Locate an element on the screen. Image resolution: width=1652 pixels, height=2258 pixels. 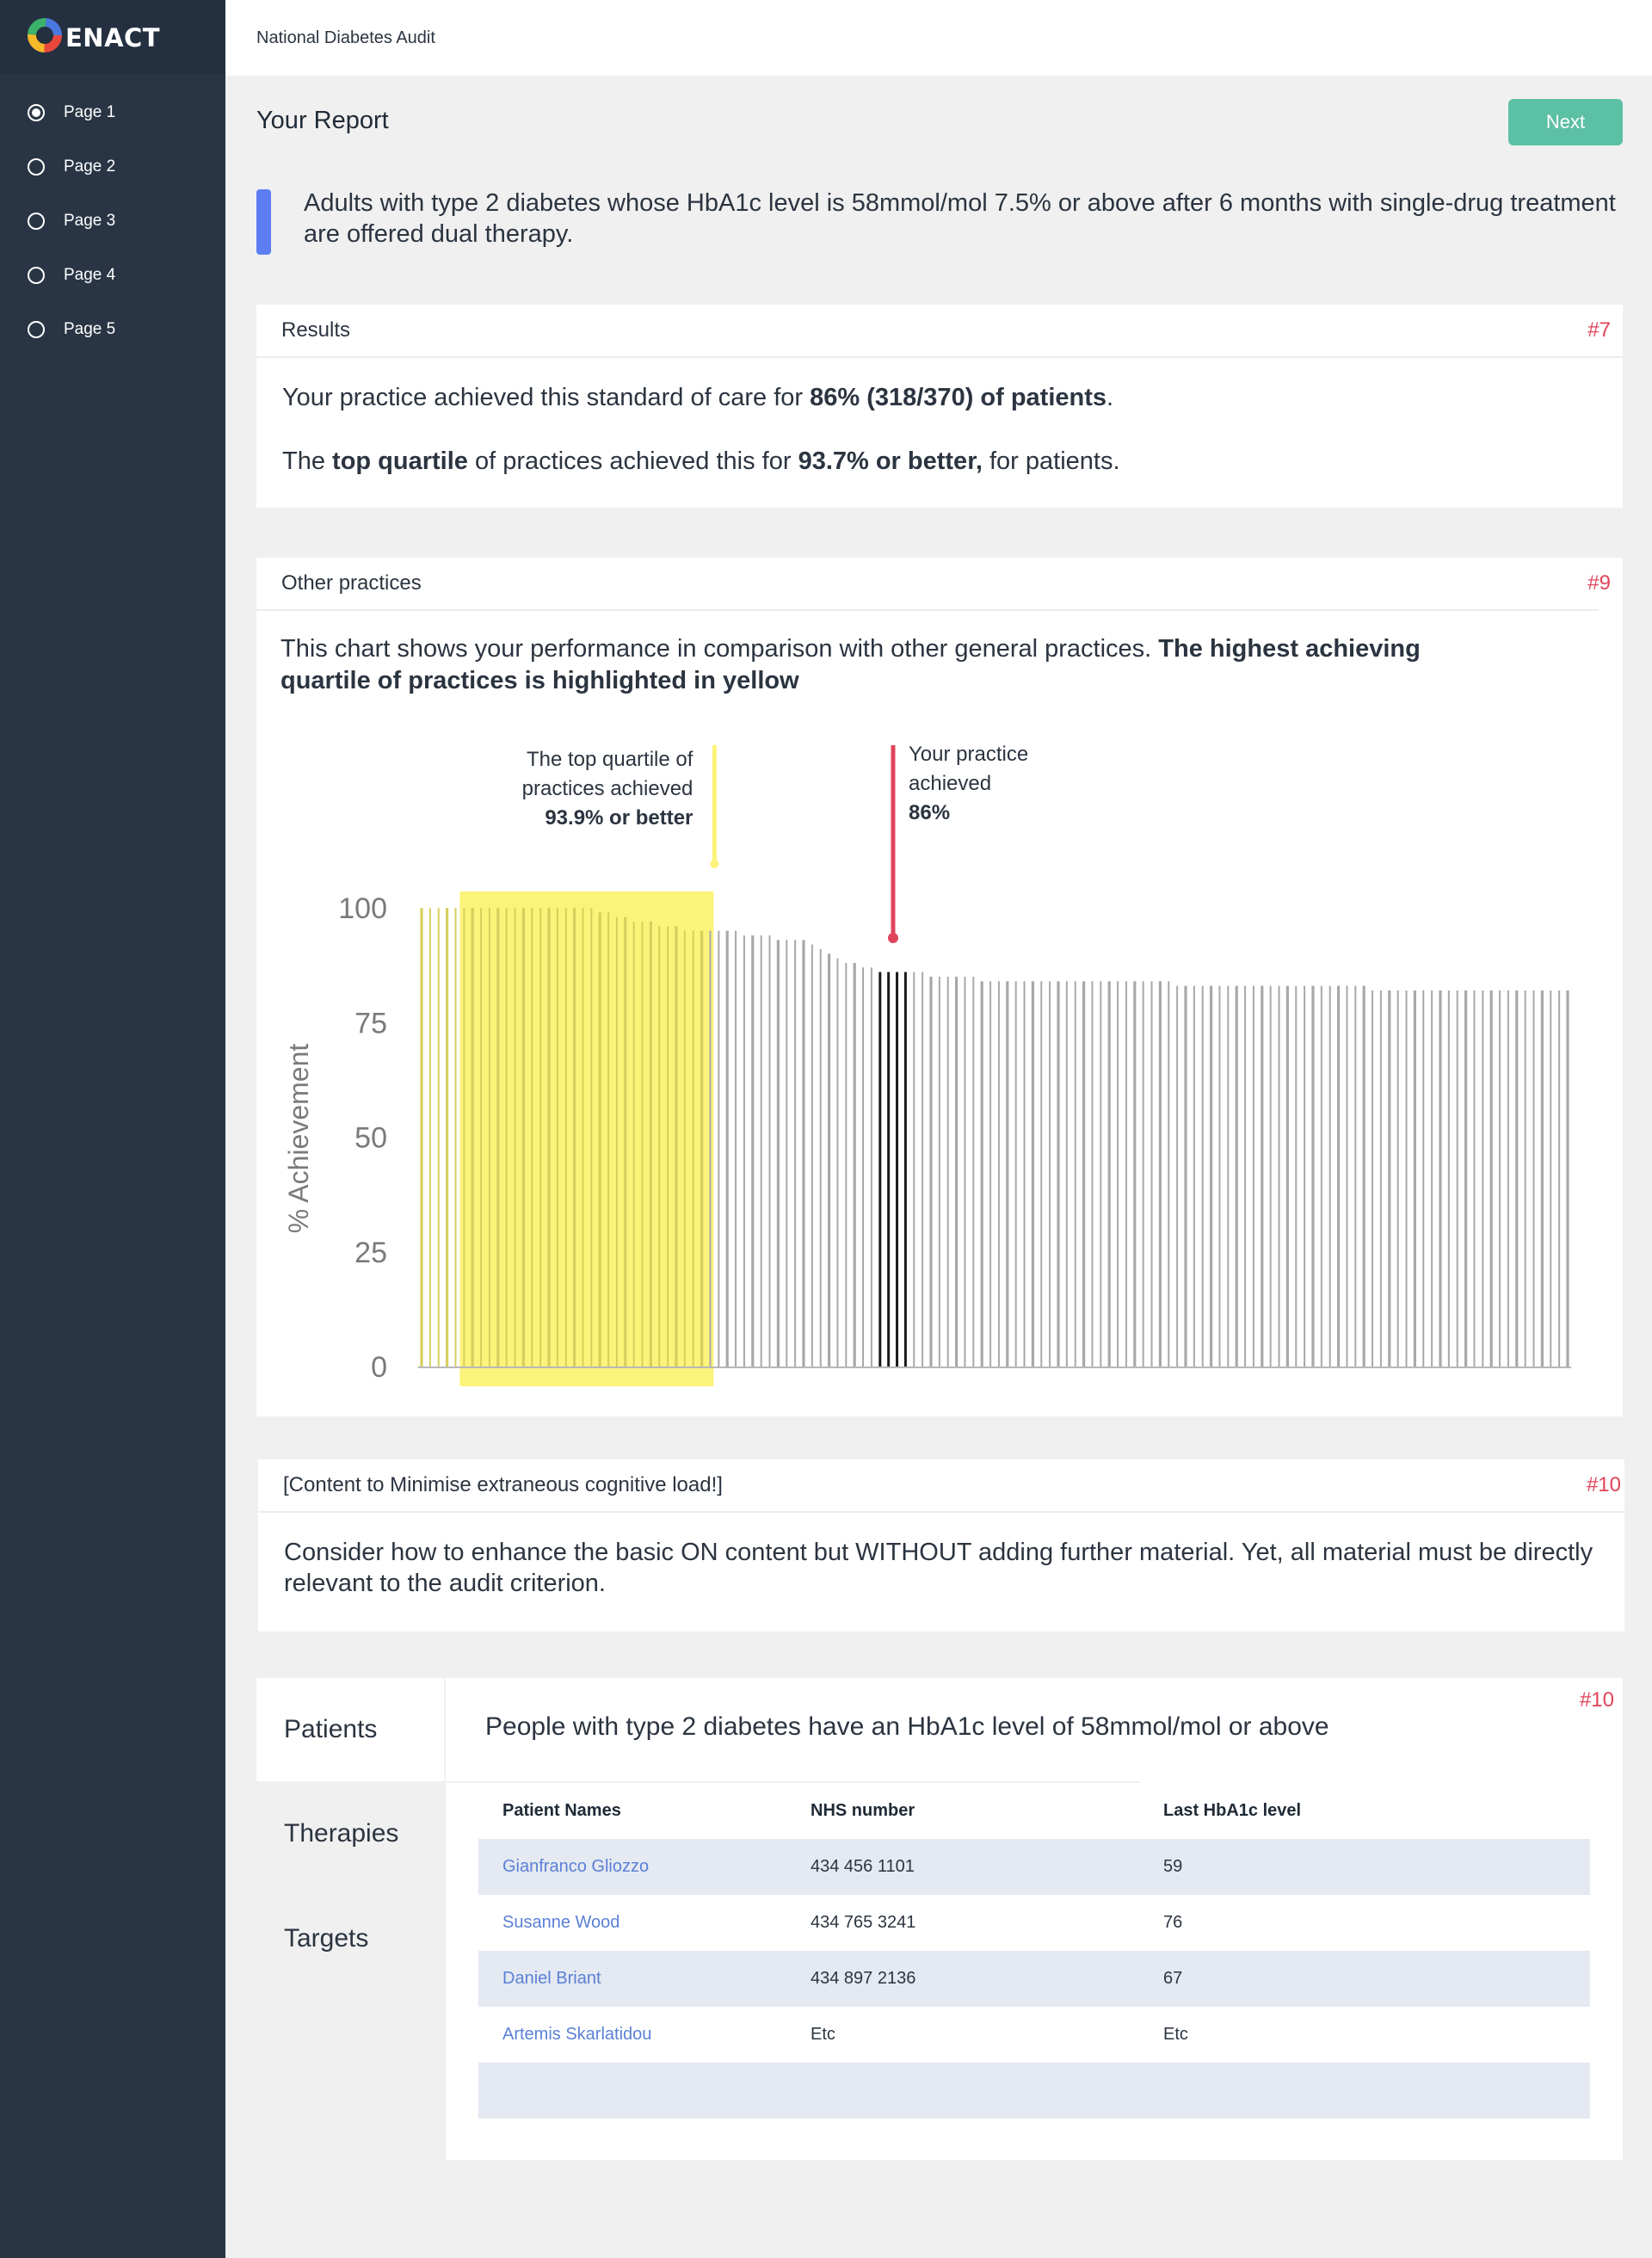
y-tick-label: 50 is located at coordinates (370, 1138).